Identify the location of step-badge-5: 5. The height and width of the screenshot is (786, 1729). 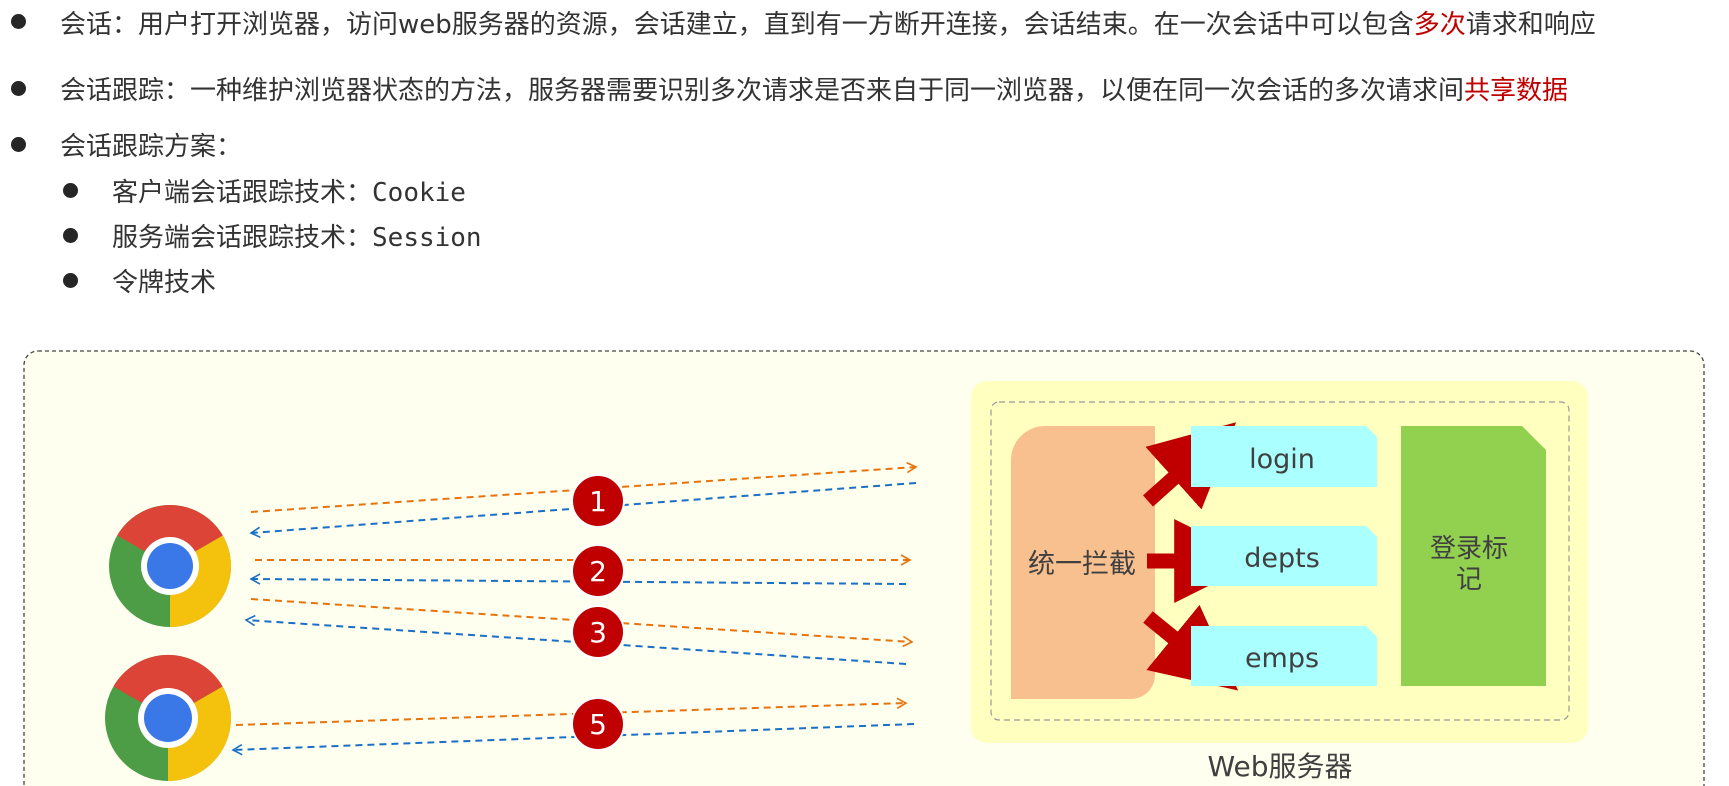
(598, 724).